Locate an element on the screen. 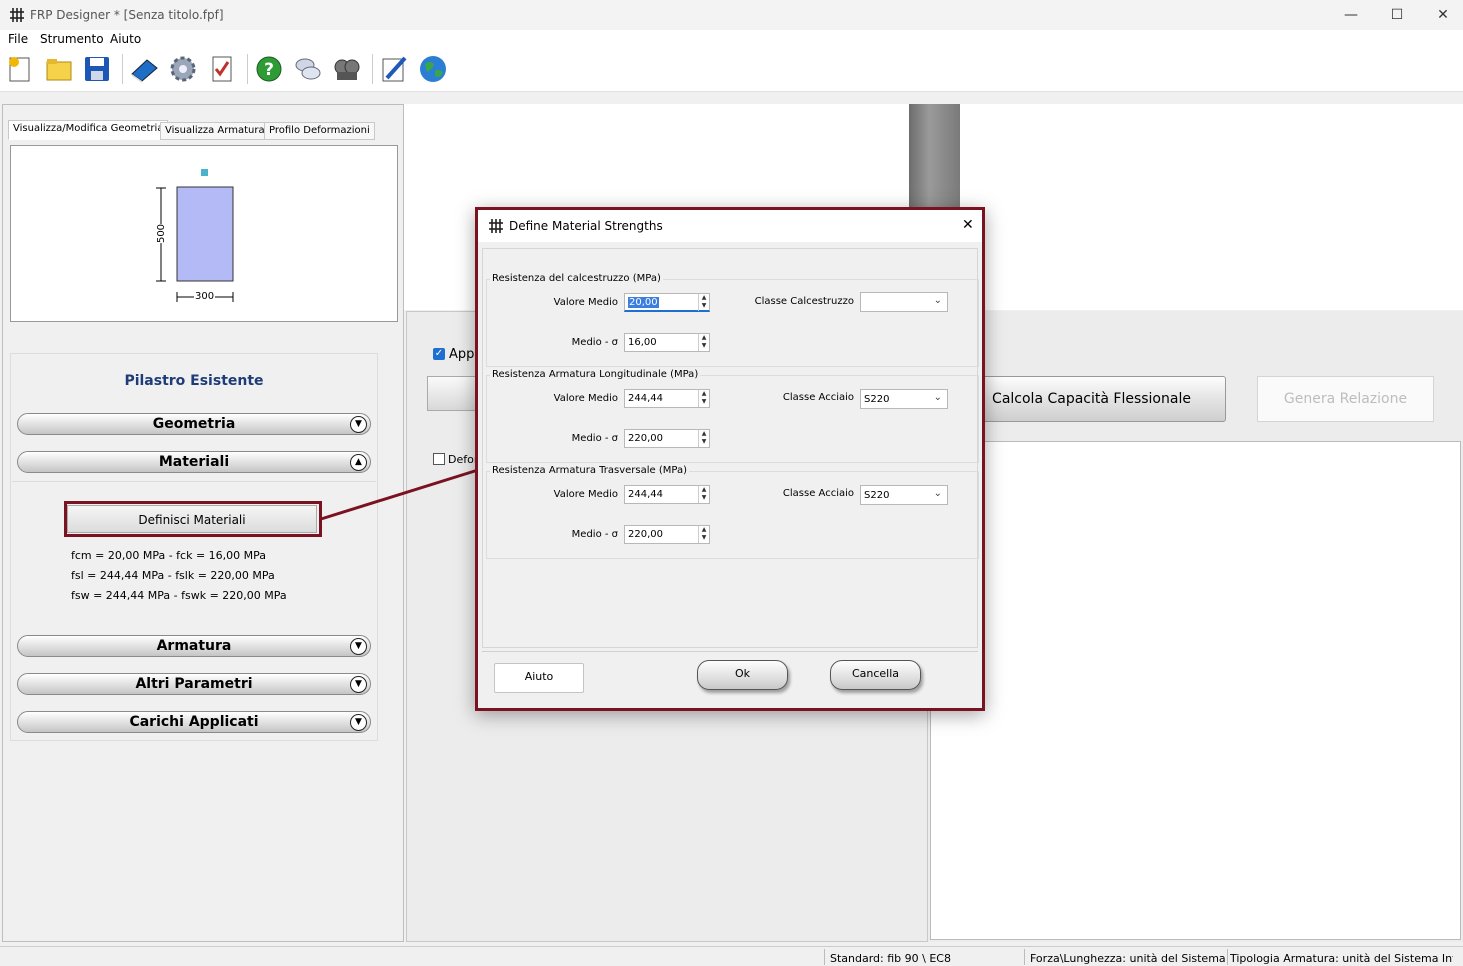  help-icon: ? is located at coordinates (269, 69).